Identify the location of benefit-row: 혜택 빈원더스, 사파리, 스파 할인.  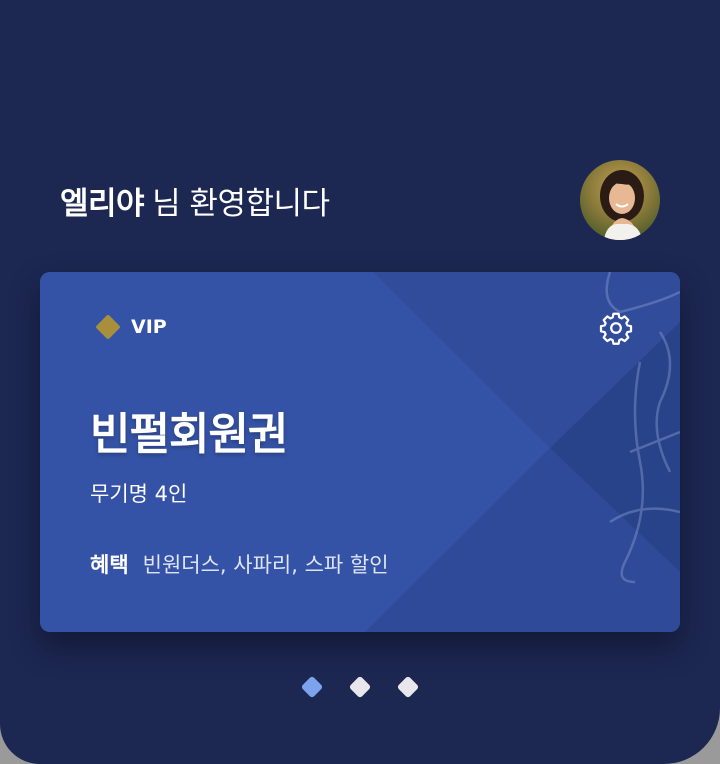
(239, 564).